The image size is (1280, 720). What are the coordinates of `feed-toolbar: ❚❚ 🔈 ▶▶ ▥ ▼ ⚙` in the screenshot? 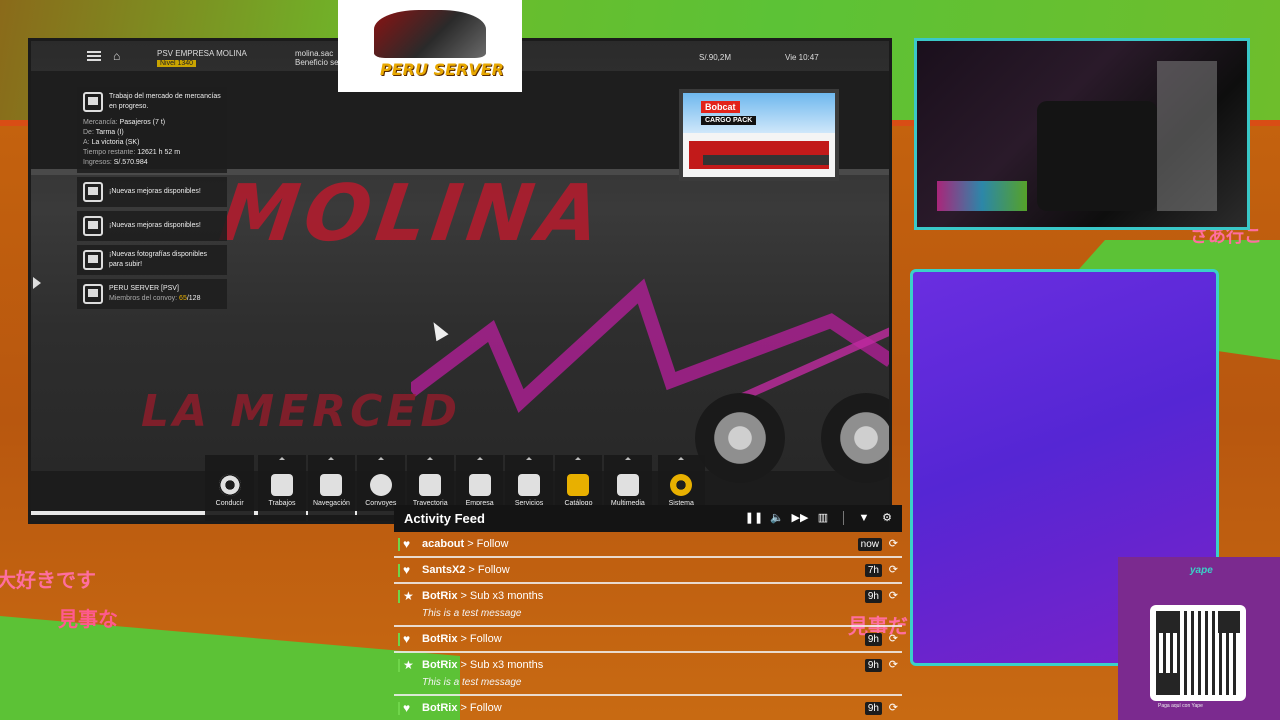 It's located at (819, 518).